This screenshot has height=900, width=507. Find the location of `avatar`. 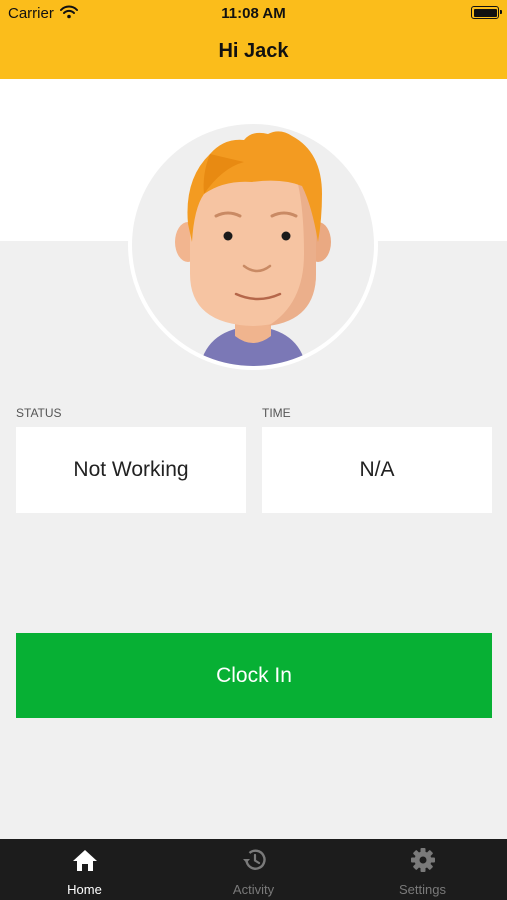

avatar is located at coordinates (253, 245).